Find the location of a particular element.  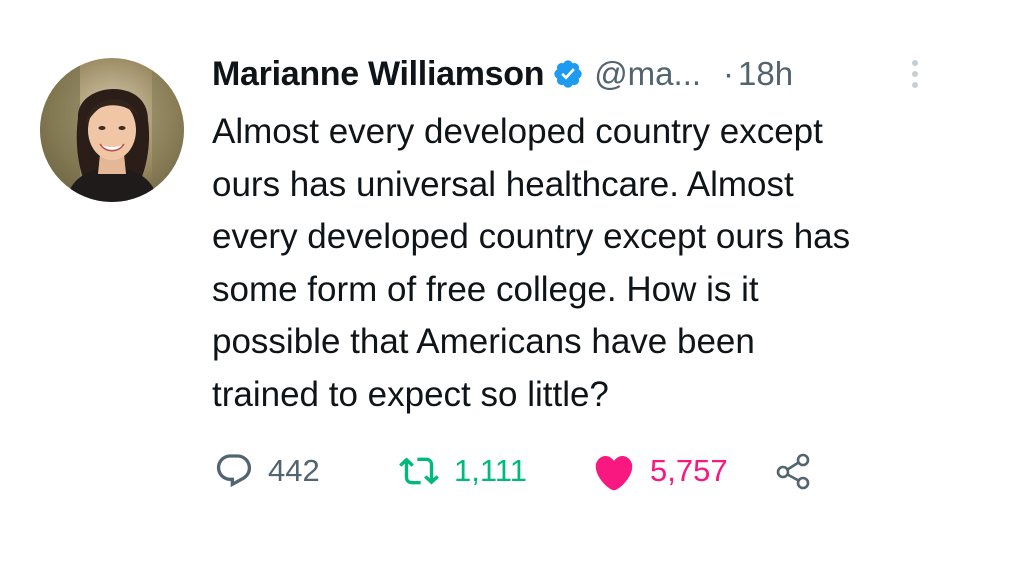

tweet-text-line: some form of free college. How is it is located at coordinates (485, 289).